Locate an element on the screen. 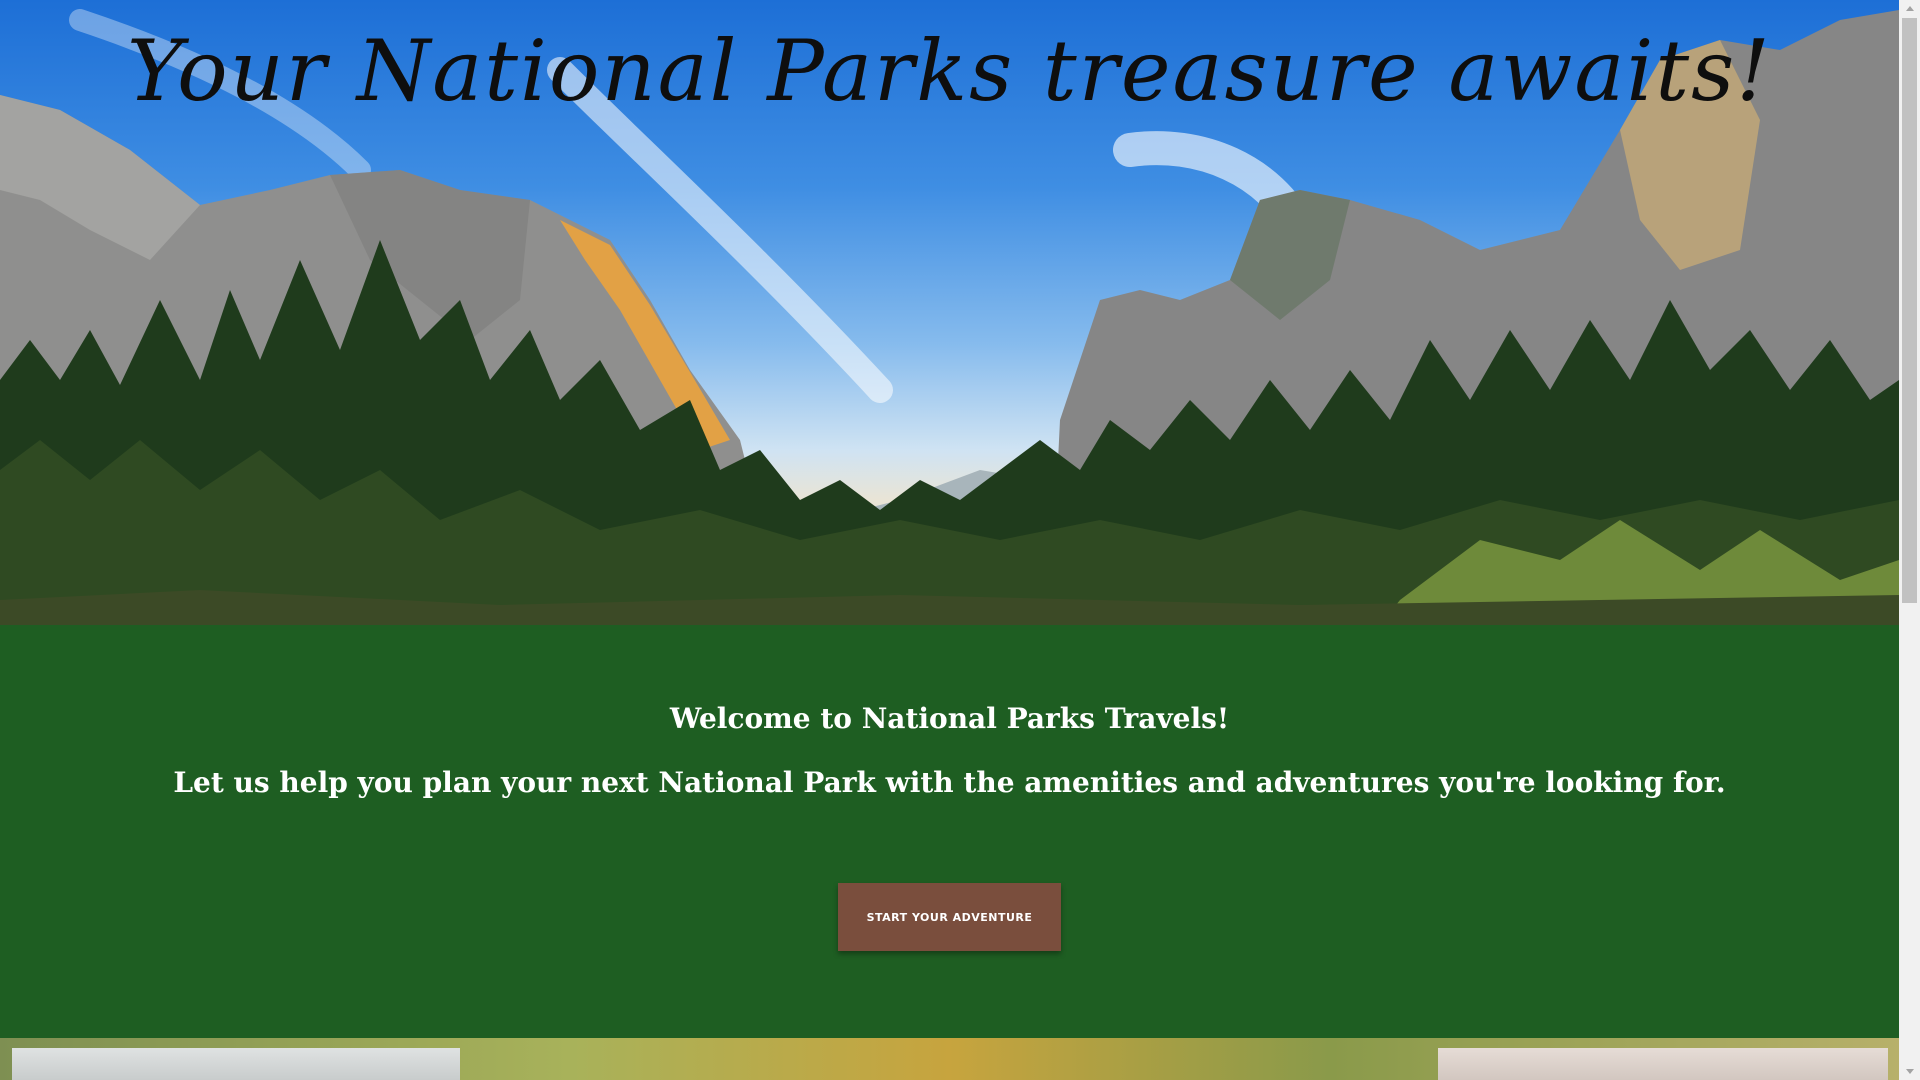  scroll-down-button is located at coordinates (1909, 1071).